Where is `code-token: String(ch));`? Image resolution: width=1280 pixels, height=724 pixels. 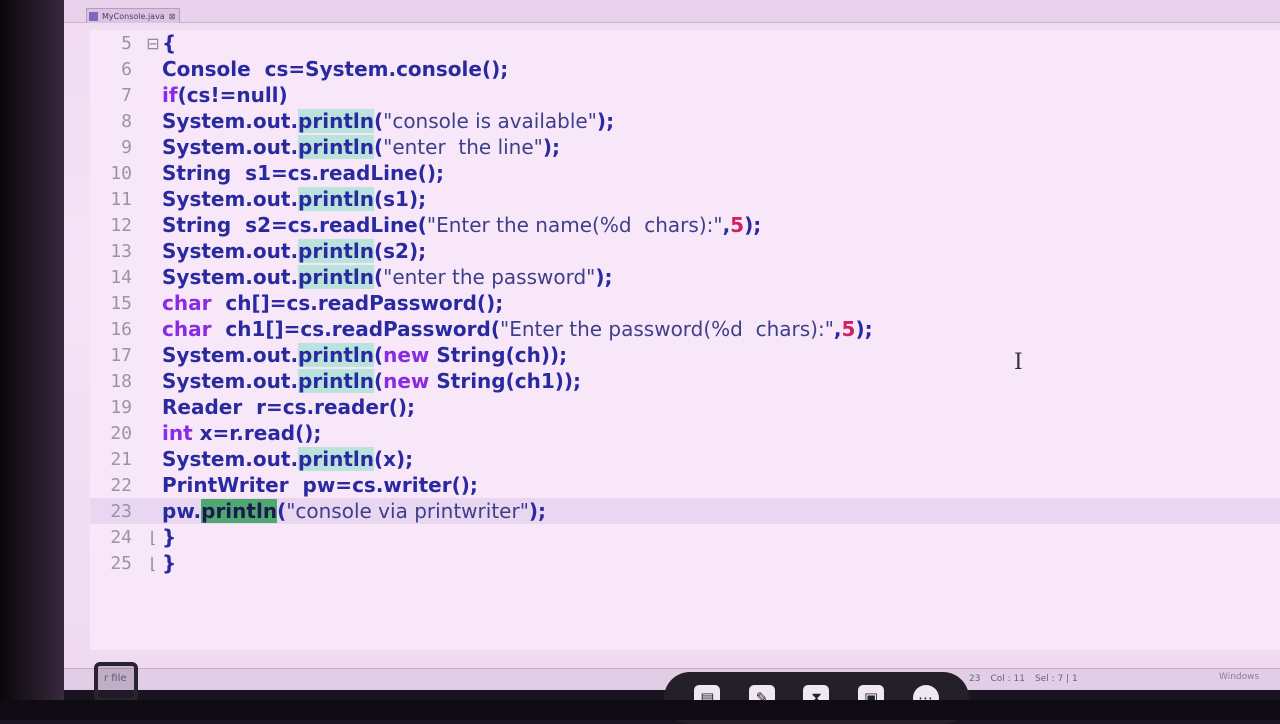
code-token: String(ch)); is located at coordinates (498, 355).